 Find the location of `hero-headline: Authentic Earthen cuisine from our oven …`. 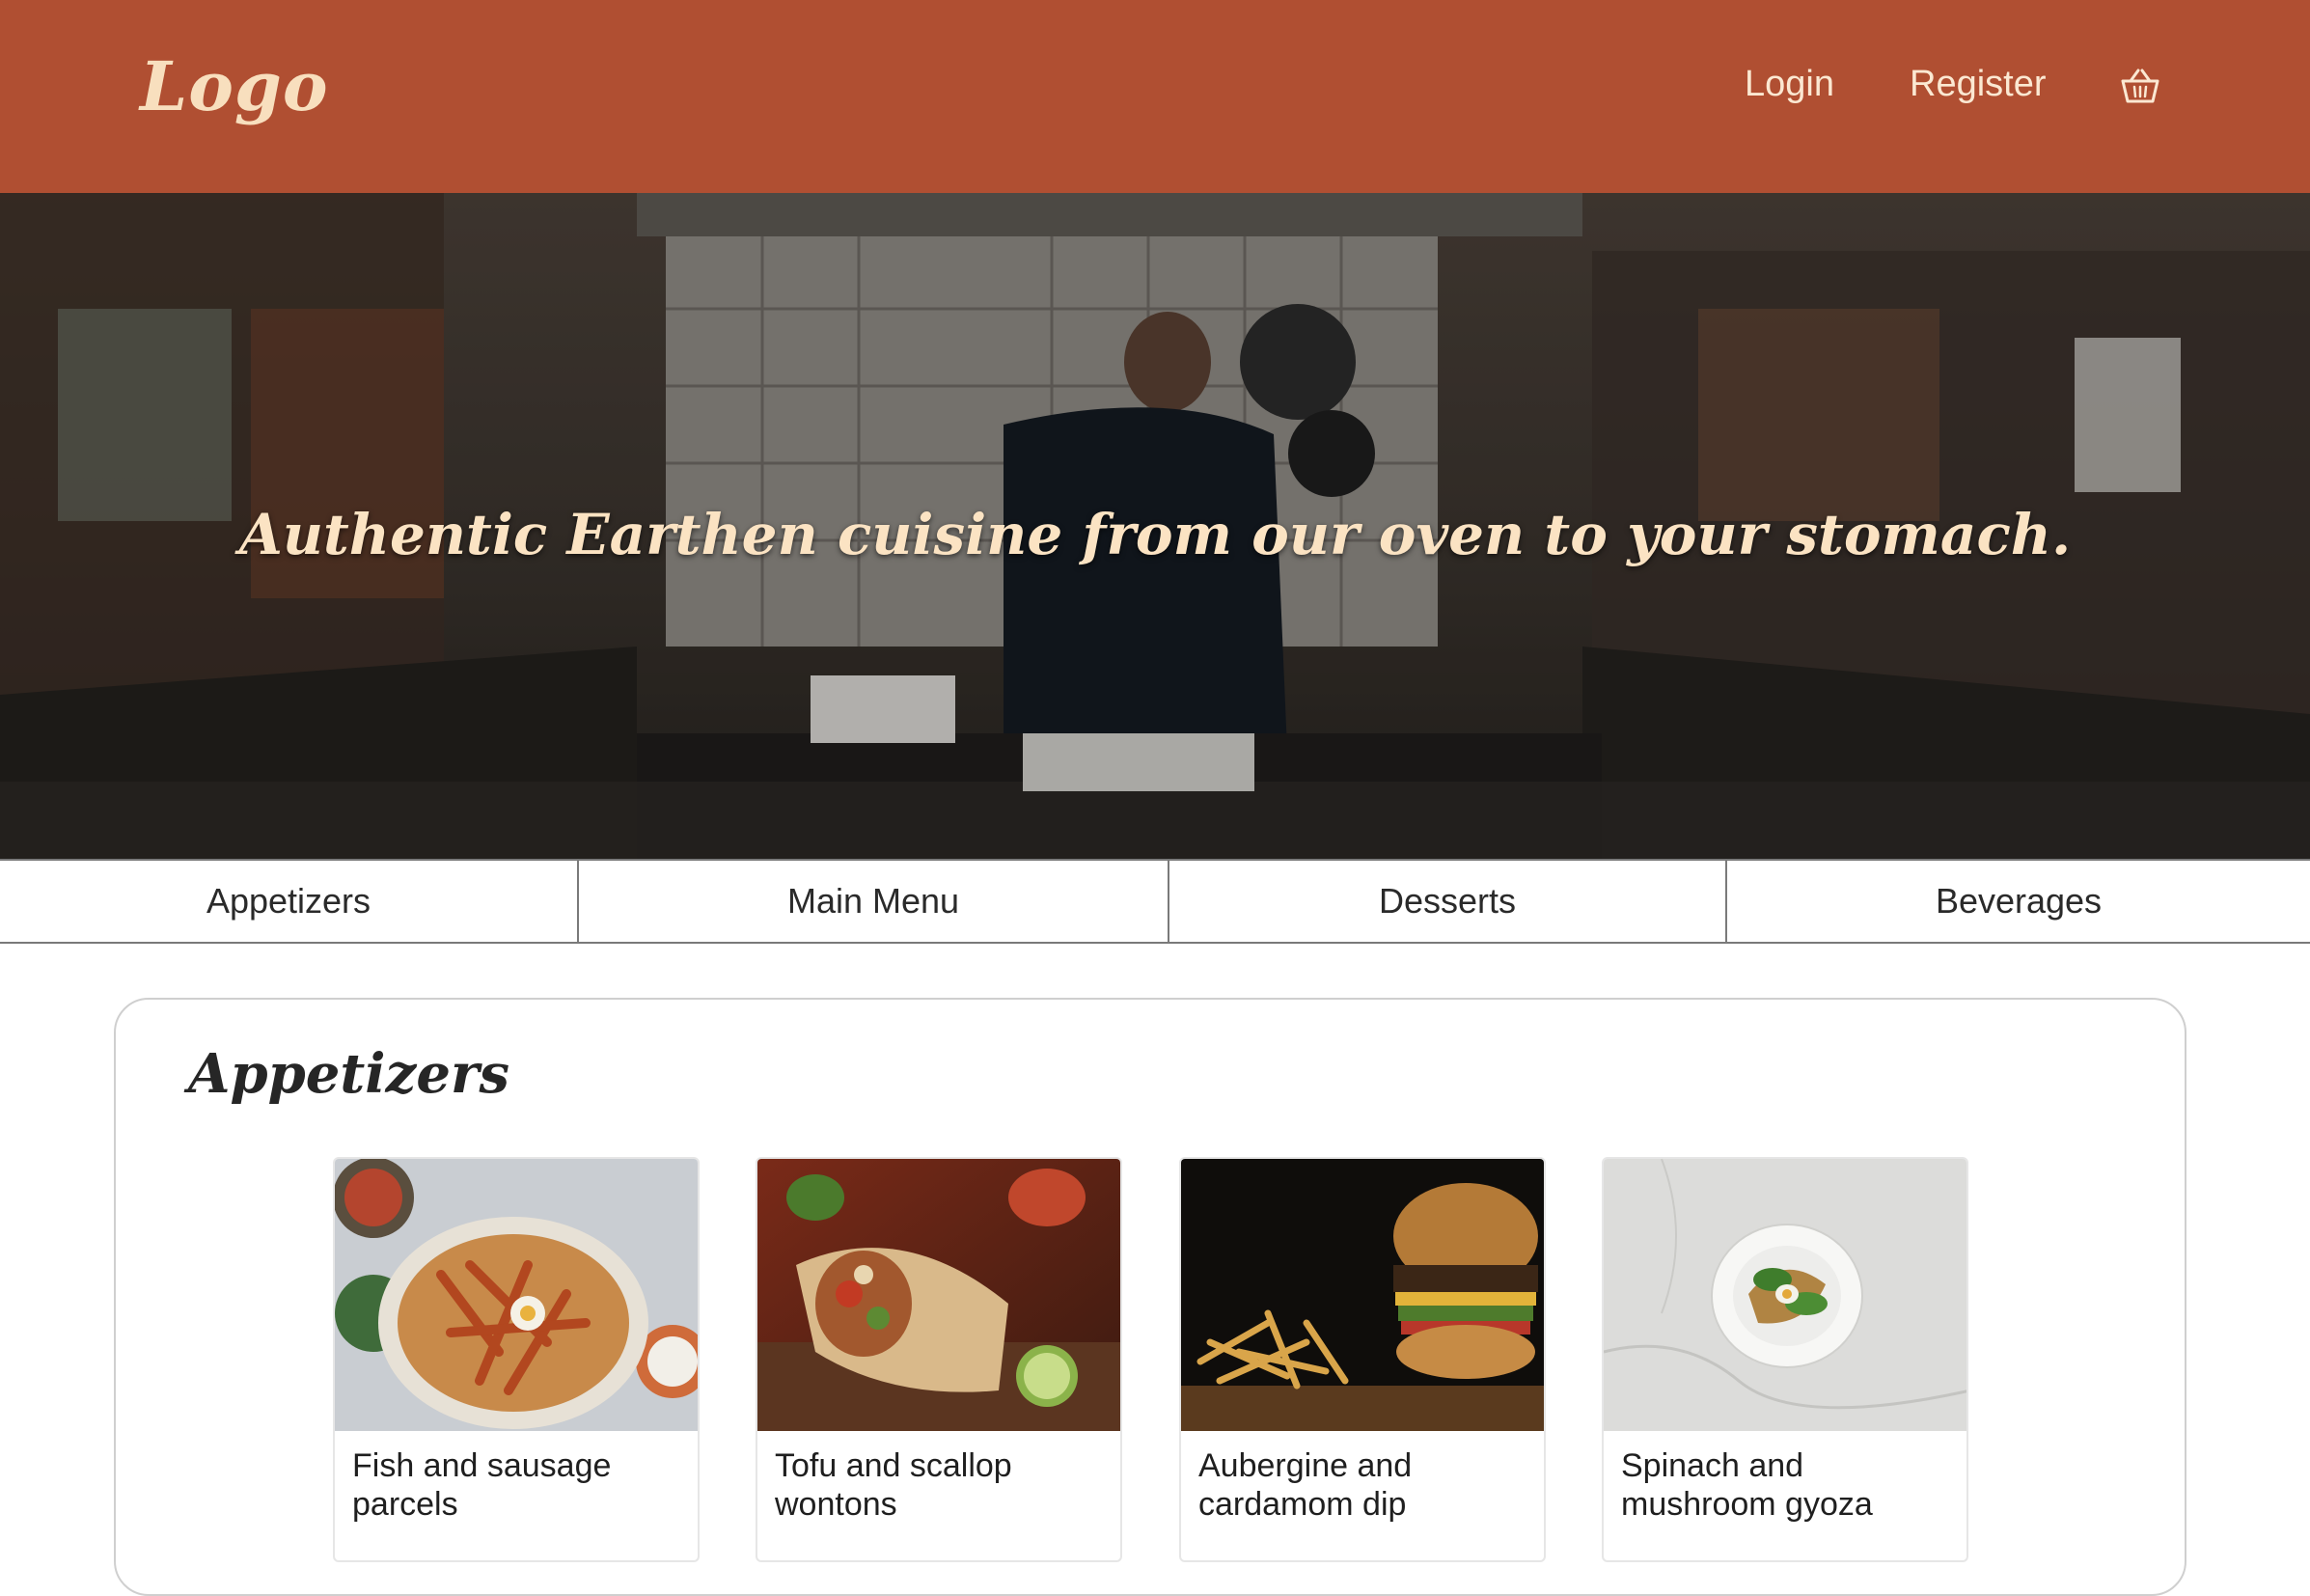

hero-headline: Authentic Earthen cuisine from our oven … is located at coordinates (1155, 535).